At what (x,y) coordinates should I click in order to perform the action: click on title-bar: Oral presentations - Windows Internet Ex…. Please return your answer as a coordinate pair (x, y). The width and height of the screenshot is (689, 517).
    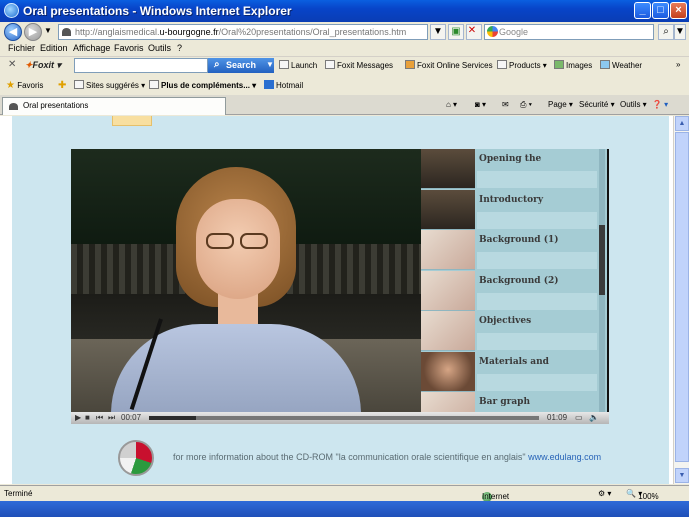
    Looking at the image, I should click on (344, 11).